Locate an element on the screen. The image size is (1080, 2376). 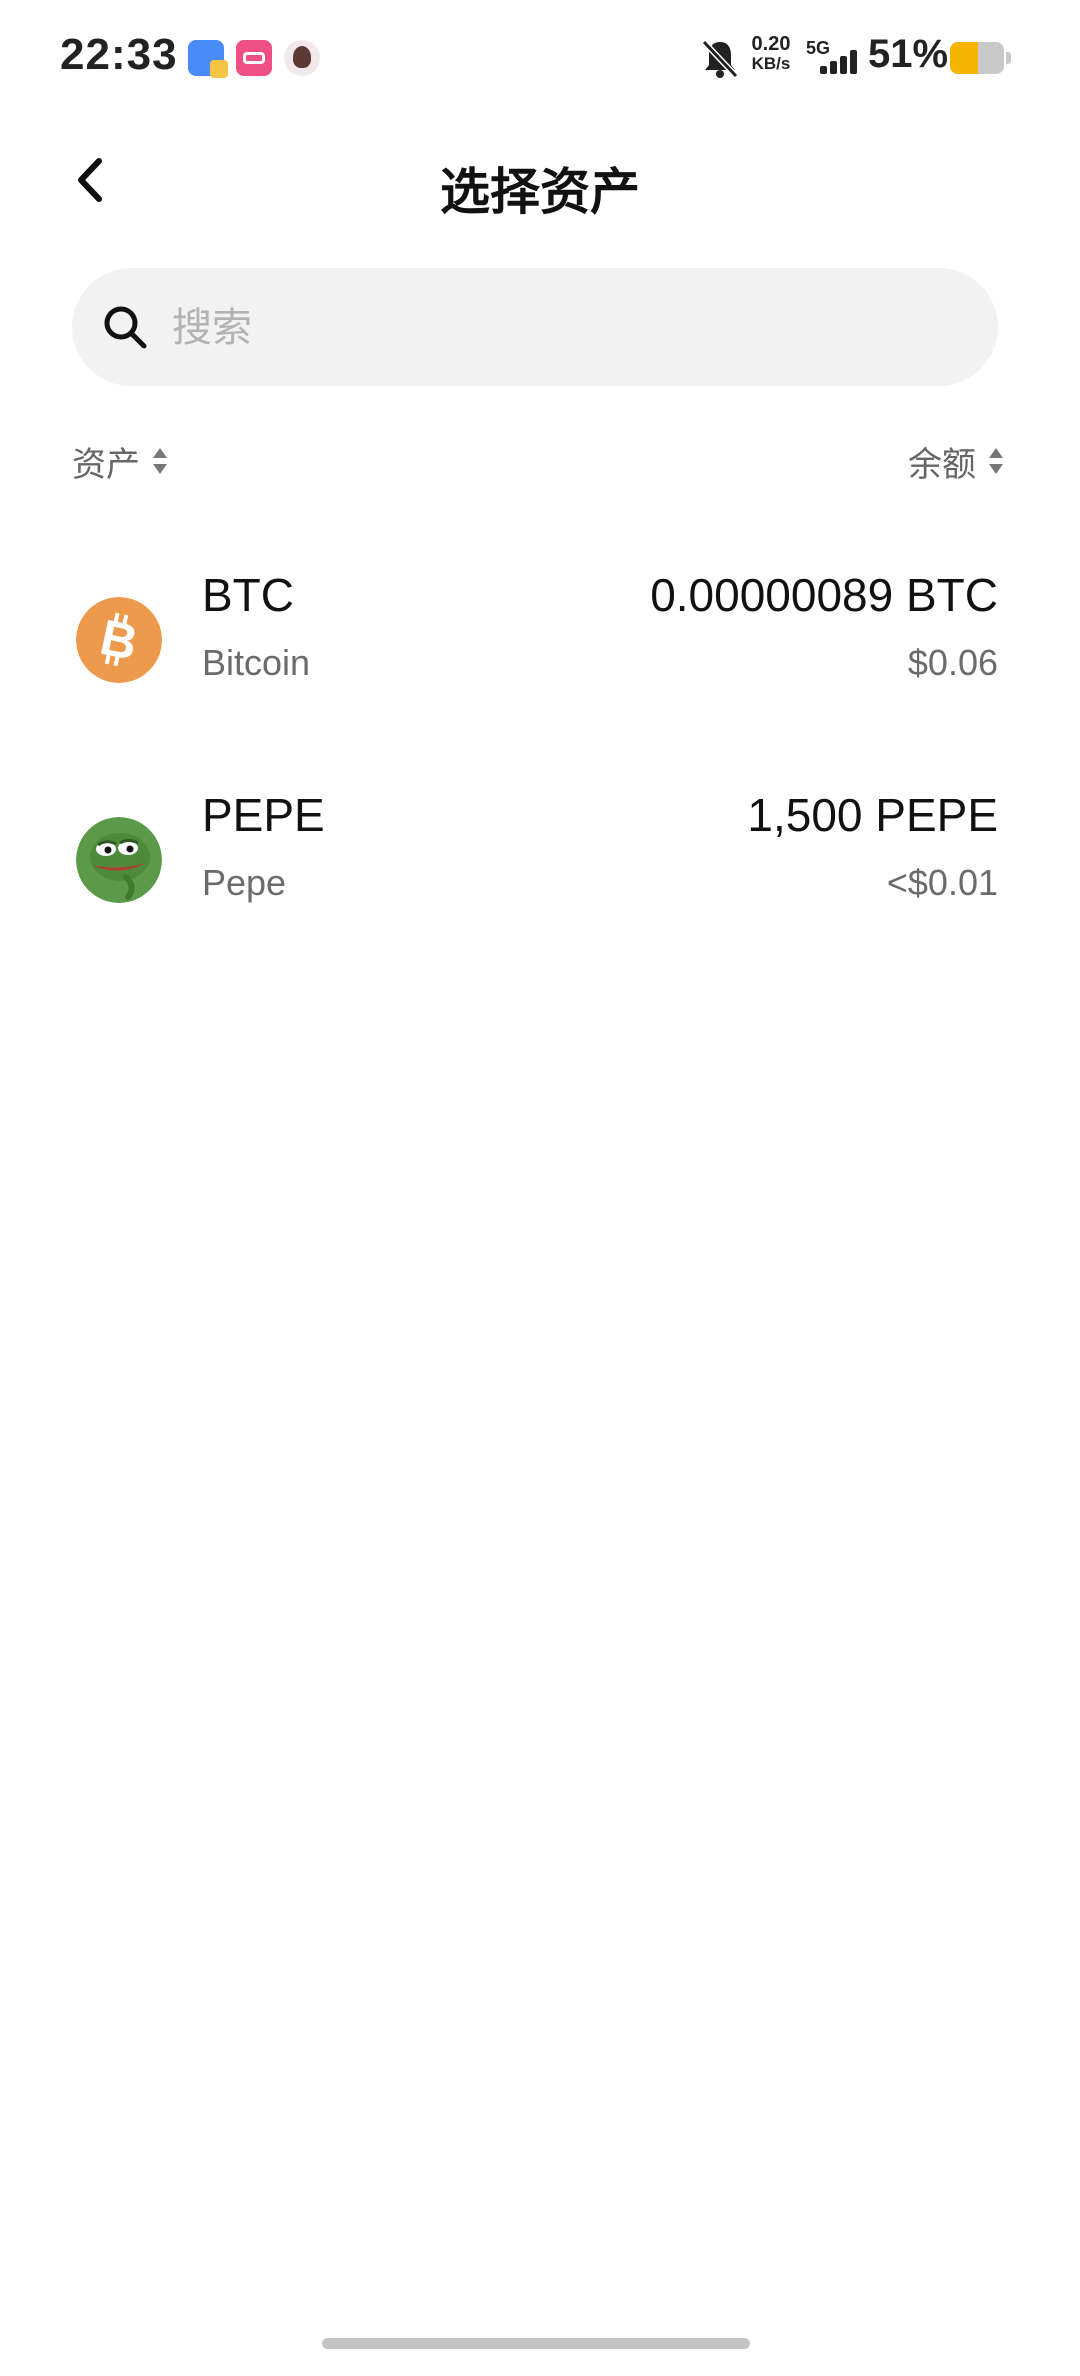
network-speed: 0.20 KB/s is located at coordinates (771, 54).